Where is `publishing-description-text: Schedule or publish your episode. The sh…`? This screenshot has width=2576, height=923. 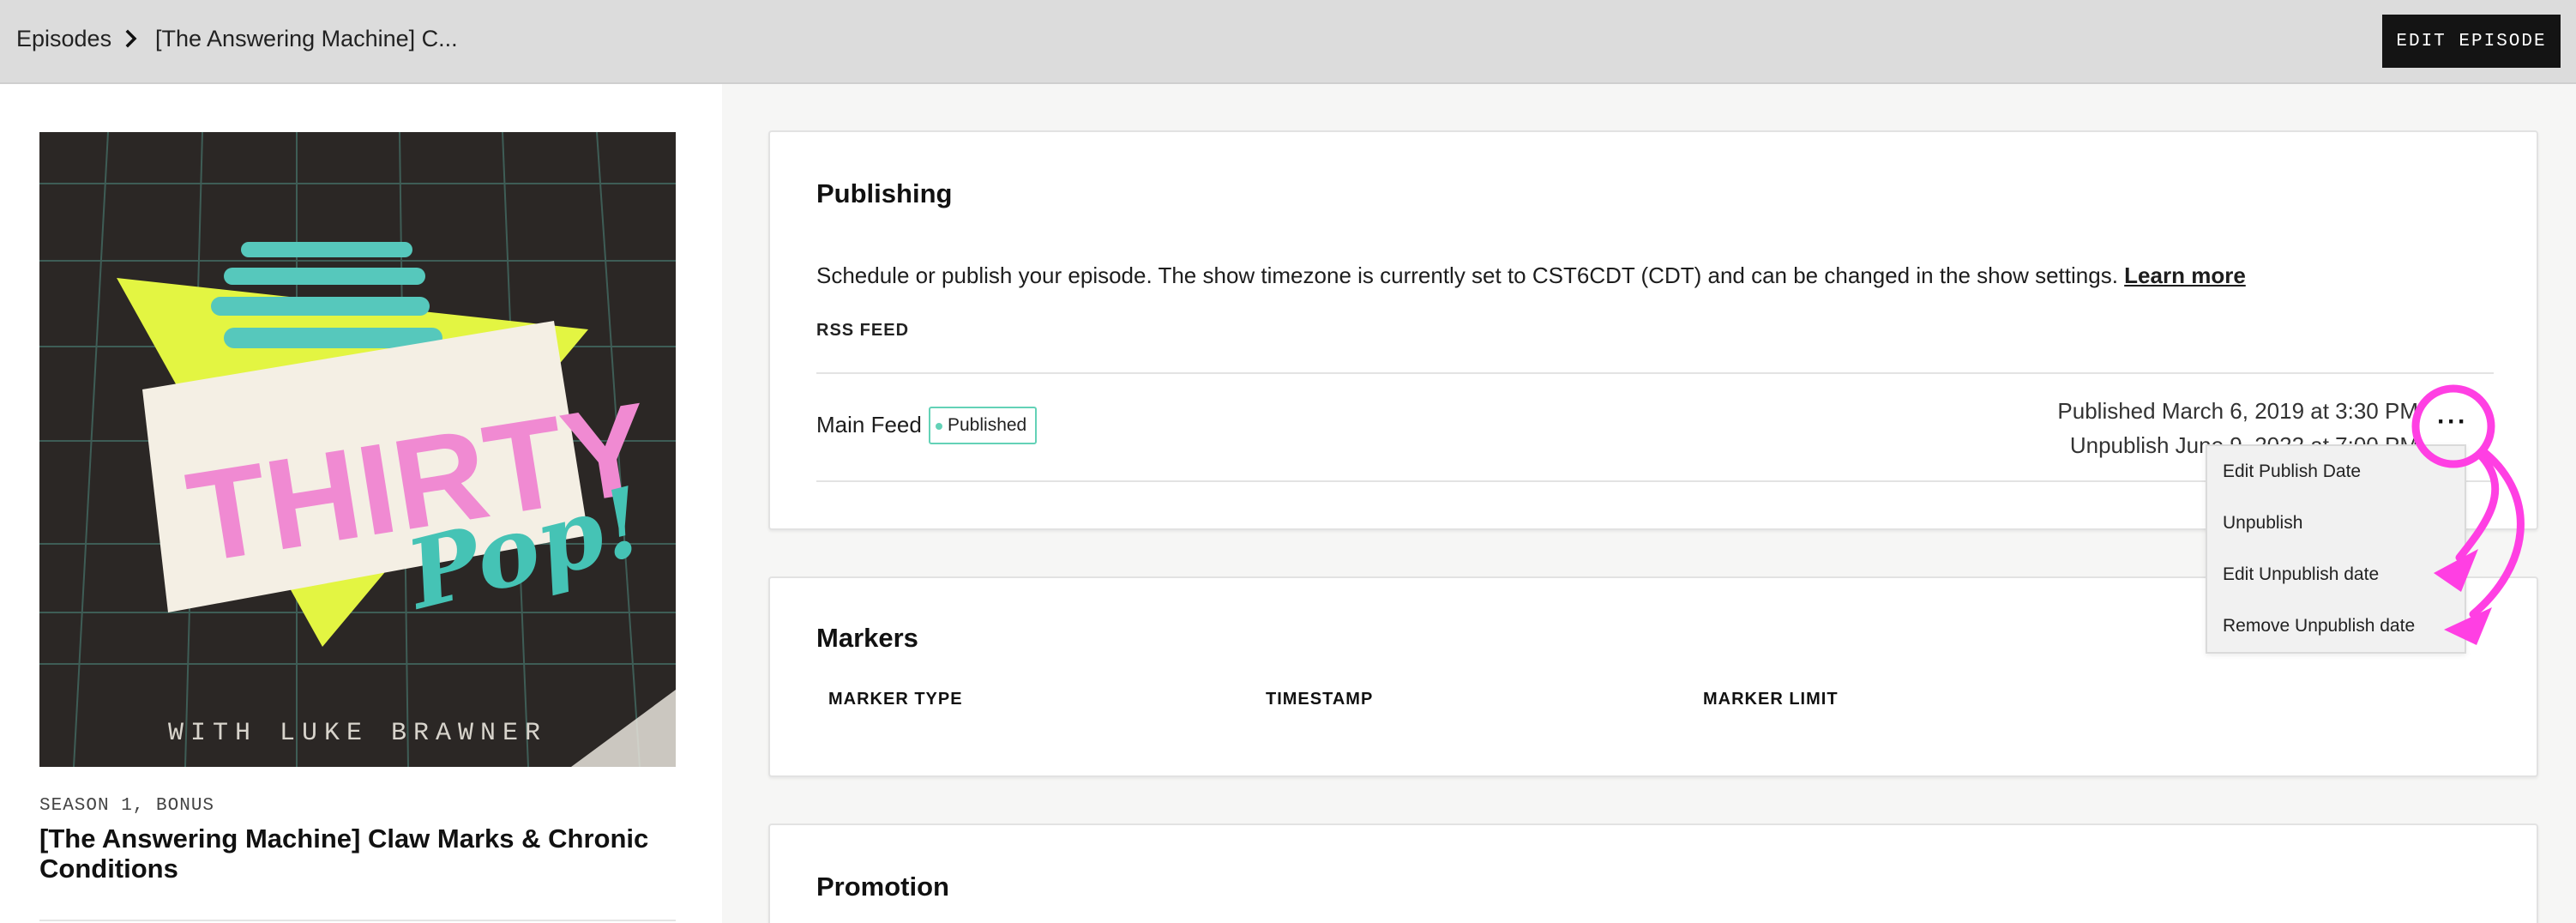
publishing-description-text: Schedule or publish your episode. The sh… is located at coordinates (1467, 275).